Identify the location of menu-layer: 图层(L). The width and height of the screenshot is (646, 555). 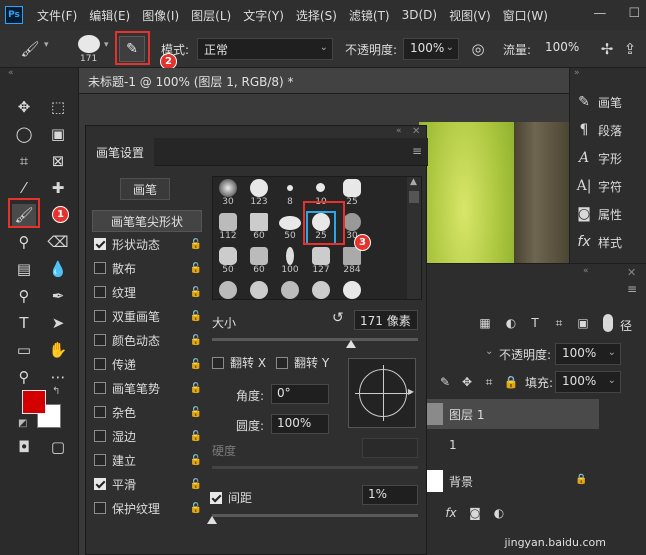
(211, 15).